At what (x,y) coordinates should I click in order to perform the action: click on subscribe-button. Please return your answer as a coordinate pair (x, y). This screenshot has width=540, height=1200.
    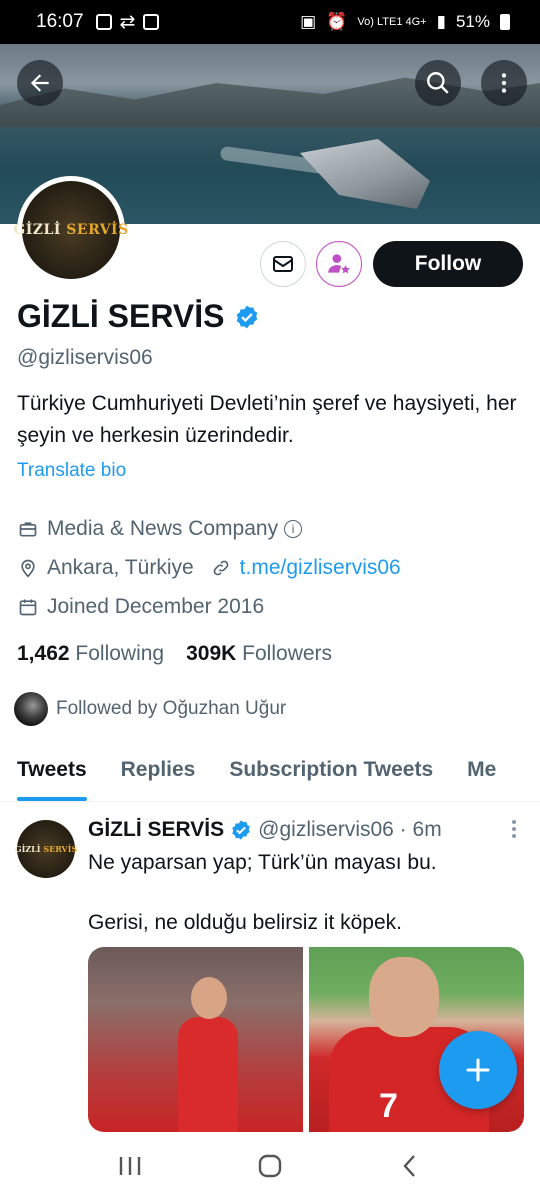
    Looking at the image, I should click on (339, 264).